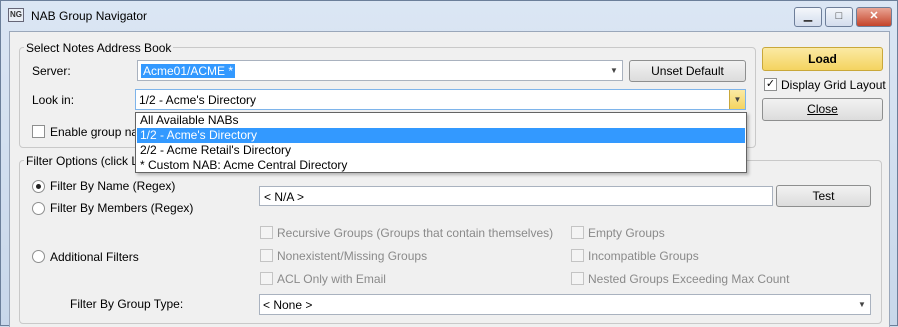 The width and height of the screenshot is (898, 327). What do you see at coordinates (823, 196) in the screenshot?
I see `test-button: Test` at bounding box center [823, 196].